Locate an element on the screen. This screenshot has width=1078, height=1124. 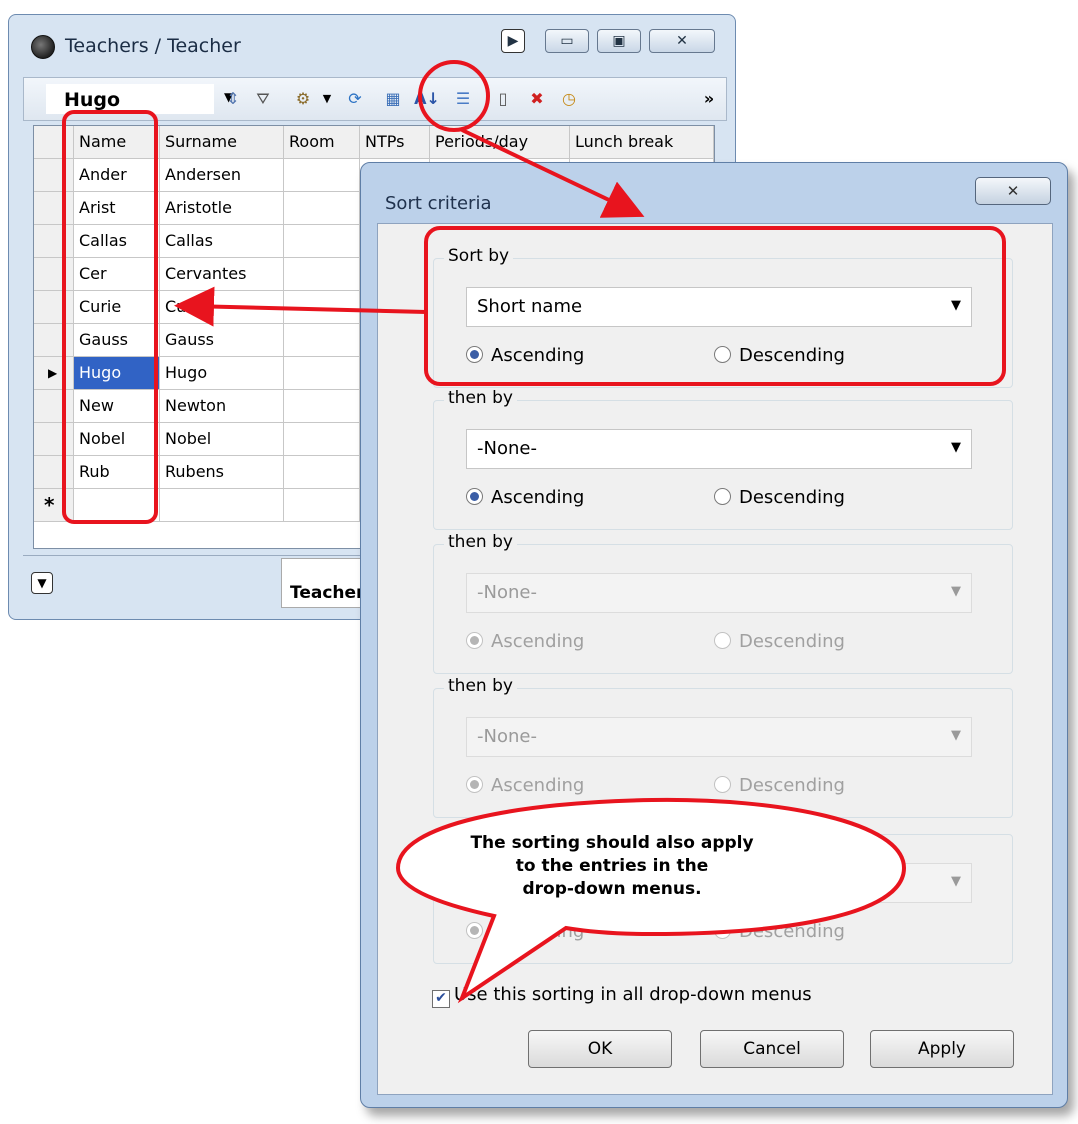
column-header: NTPs is located at coordinates (395, 142).